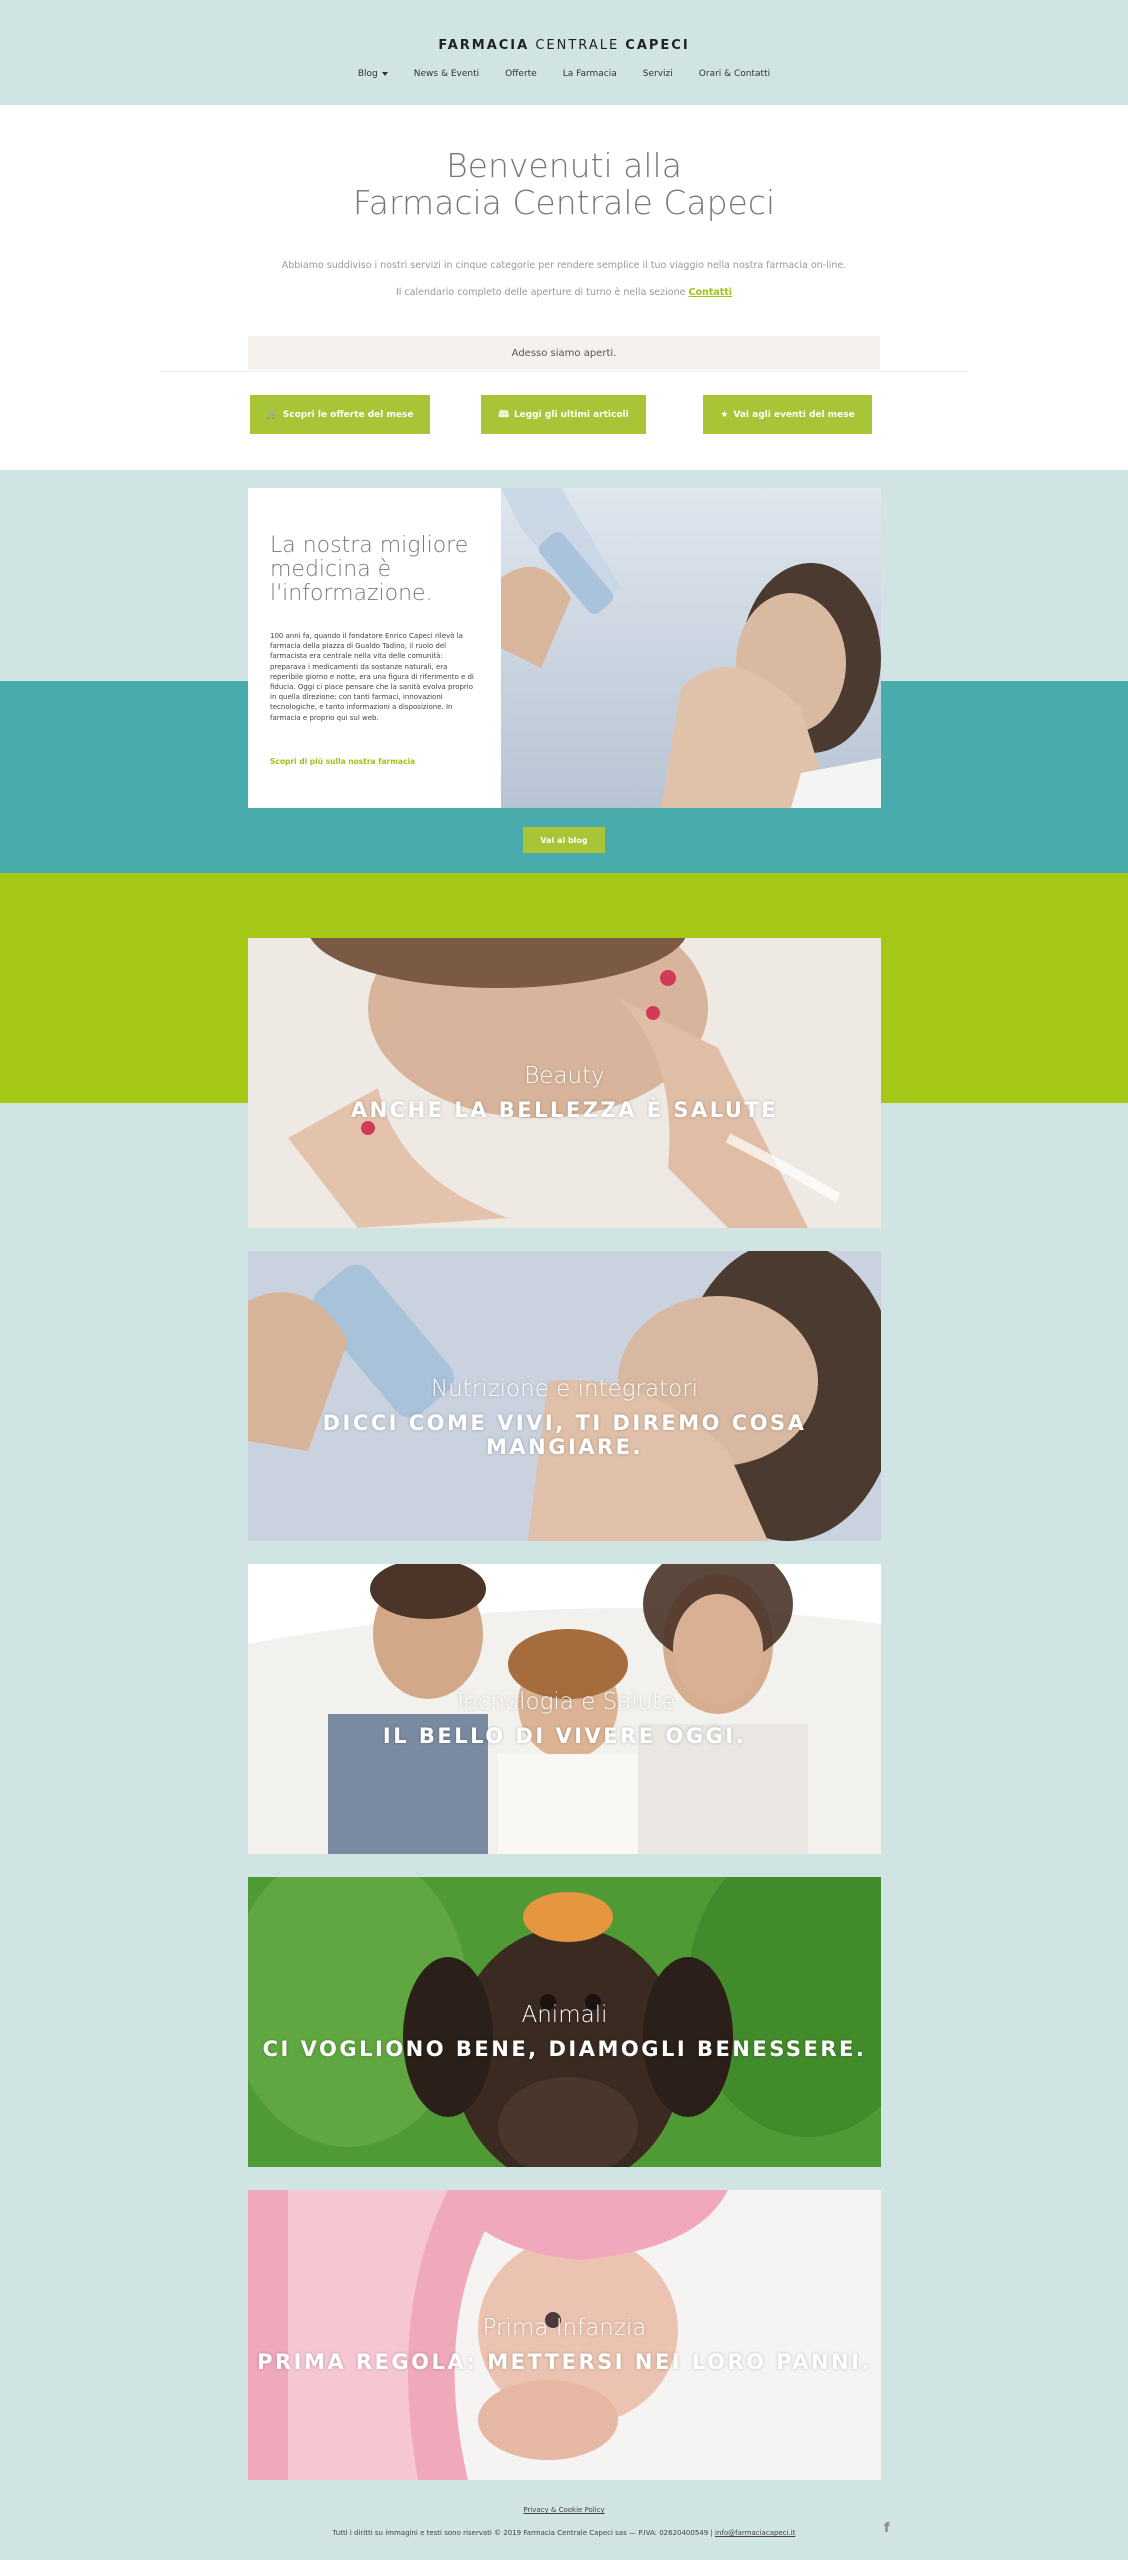  I want to click on nav-item-offerte: Offerte, so click(521, 74).